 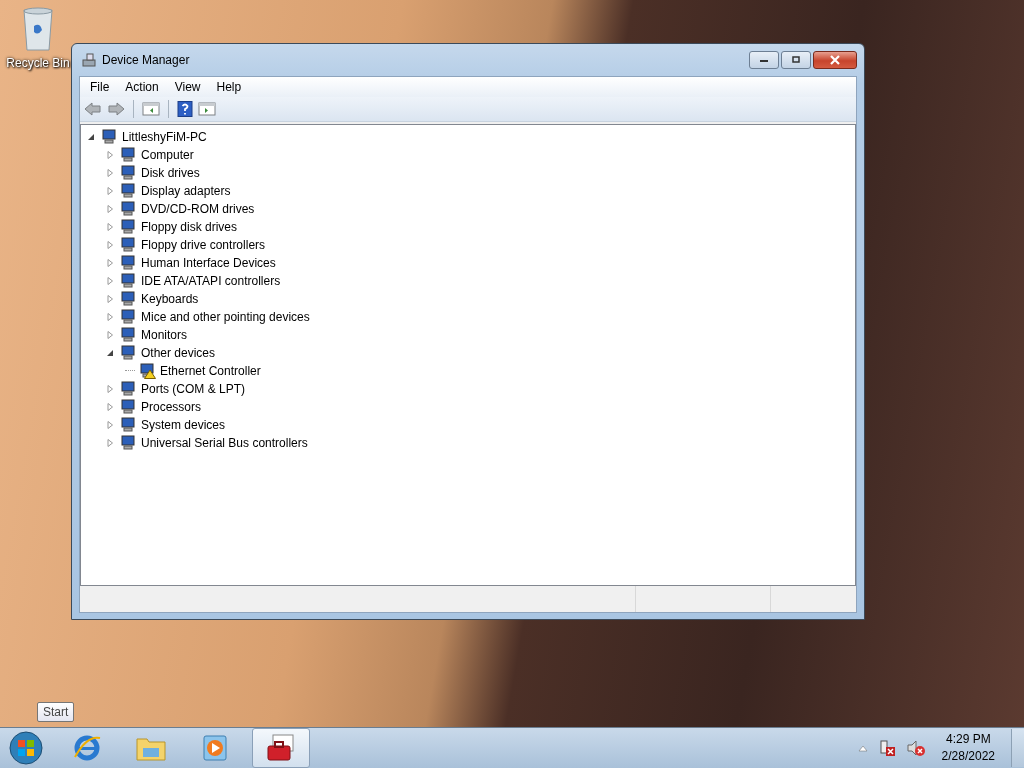 I want to click on close-button, so click(x=835, y=60).